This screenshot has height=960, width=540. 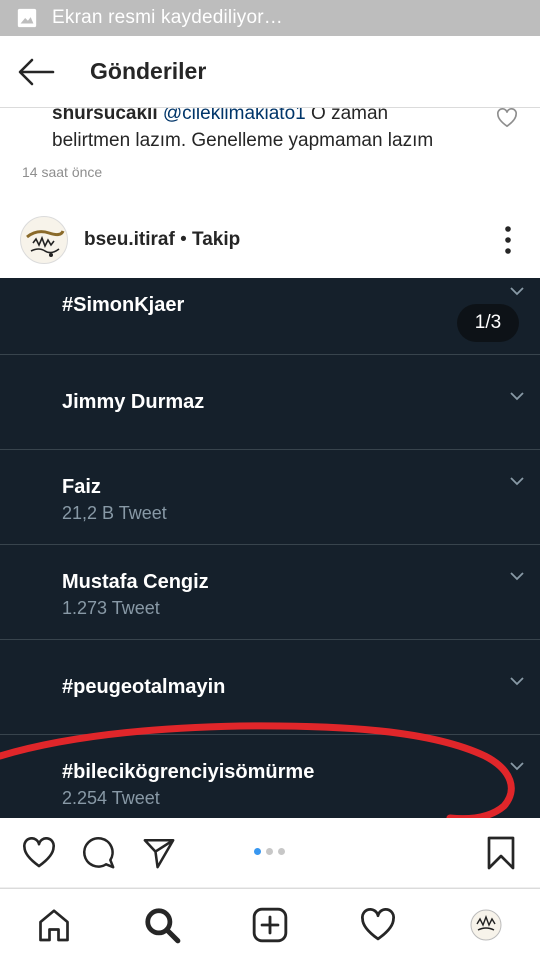 I want to click on add-icon, so click(x=270, y=925).